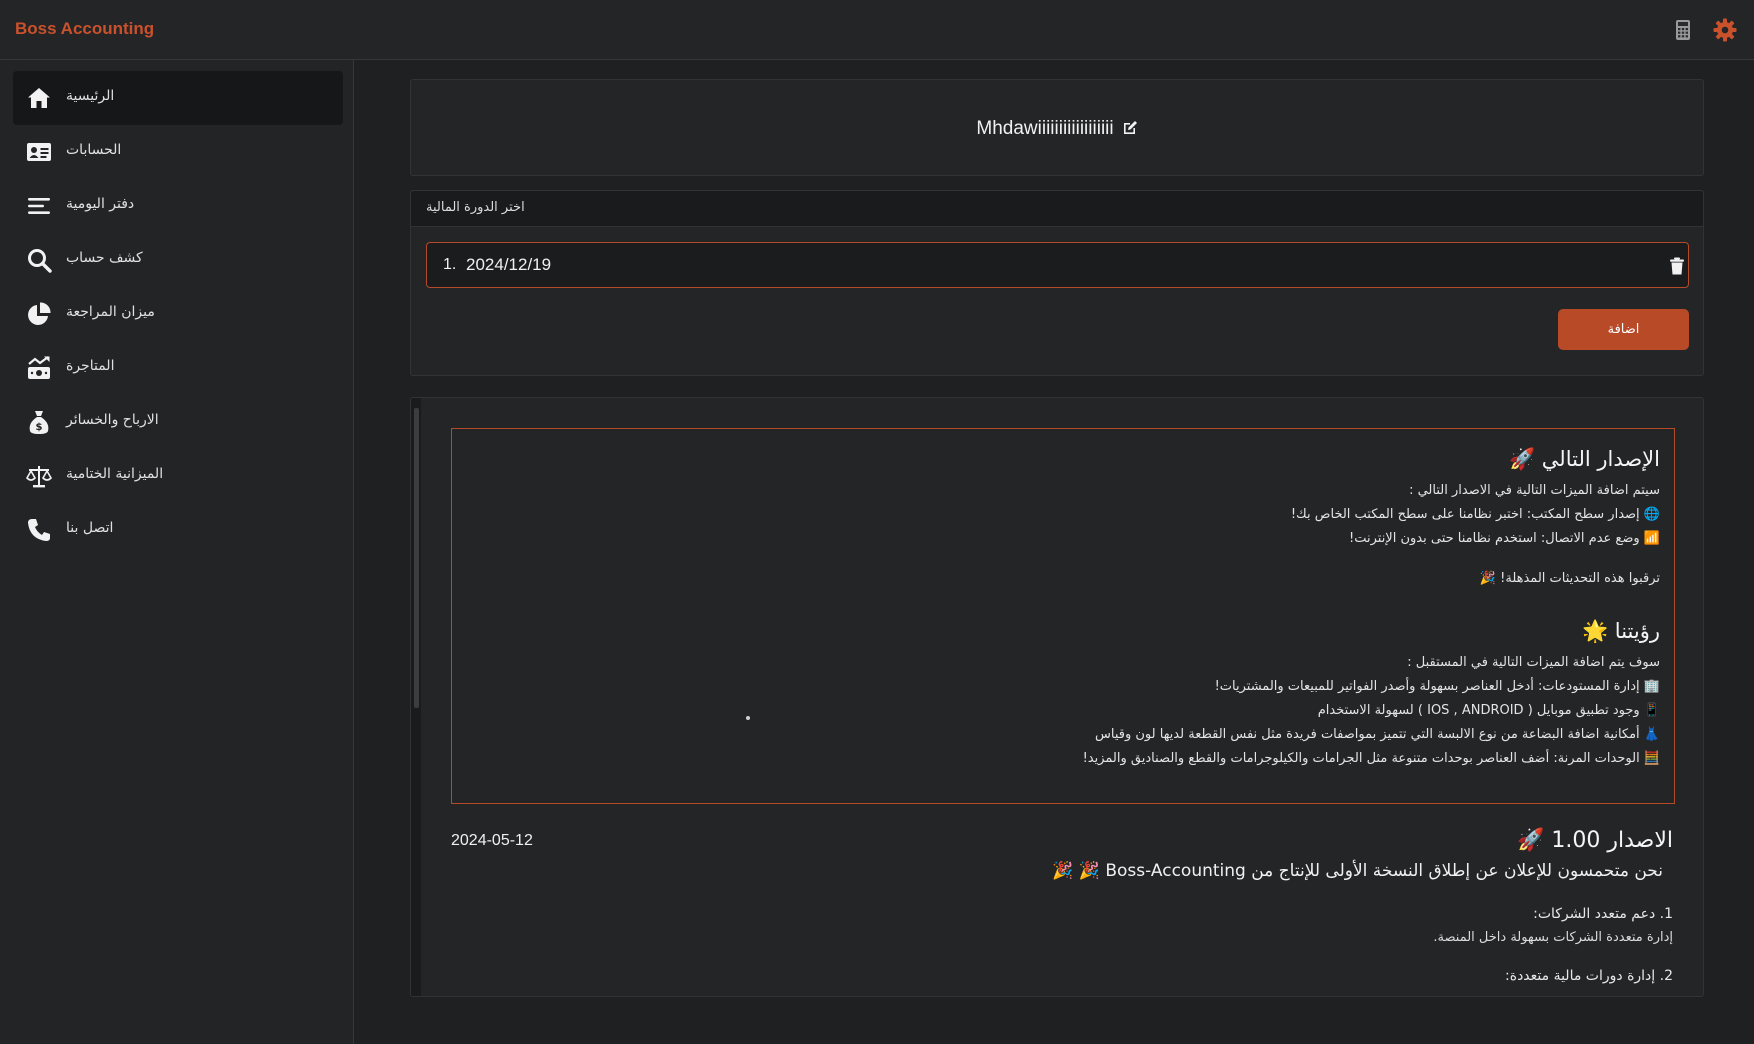 Image resolution: width=1754 pixels, height=1044 pixels. Describe the element at coordinates (178, 152) in the screenshot. I see `sidebar-item-accounts: الحسابات` at that location.